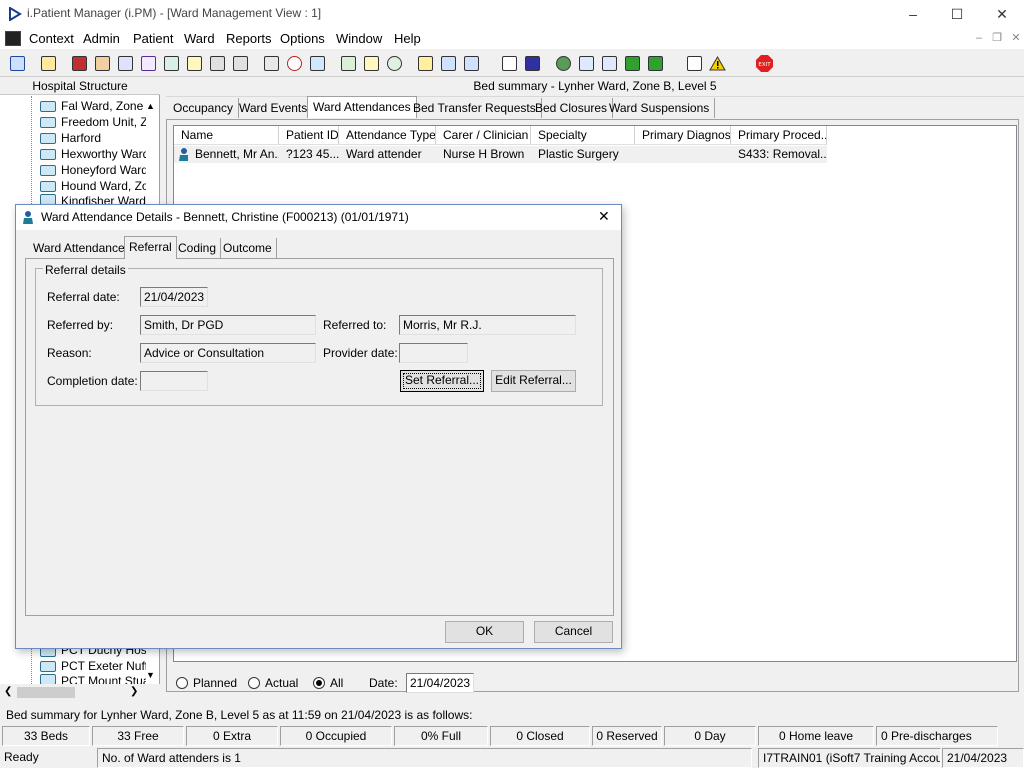 This screenshot has width=1024, height=768. Describe the element at coordinates (484, 632) in the screenshot. I see `ok-button: OK` at that location.